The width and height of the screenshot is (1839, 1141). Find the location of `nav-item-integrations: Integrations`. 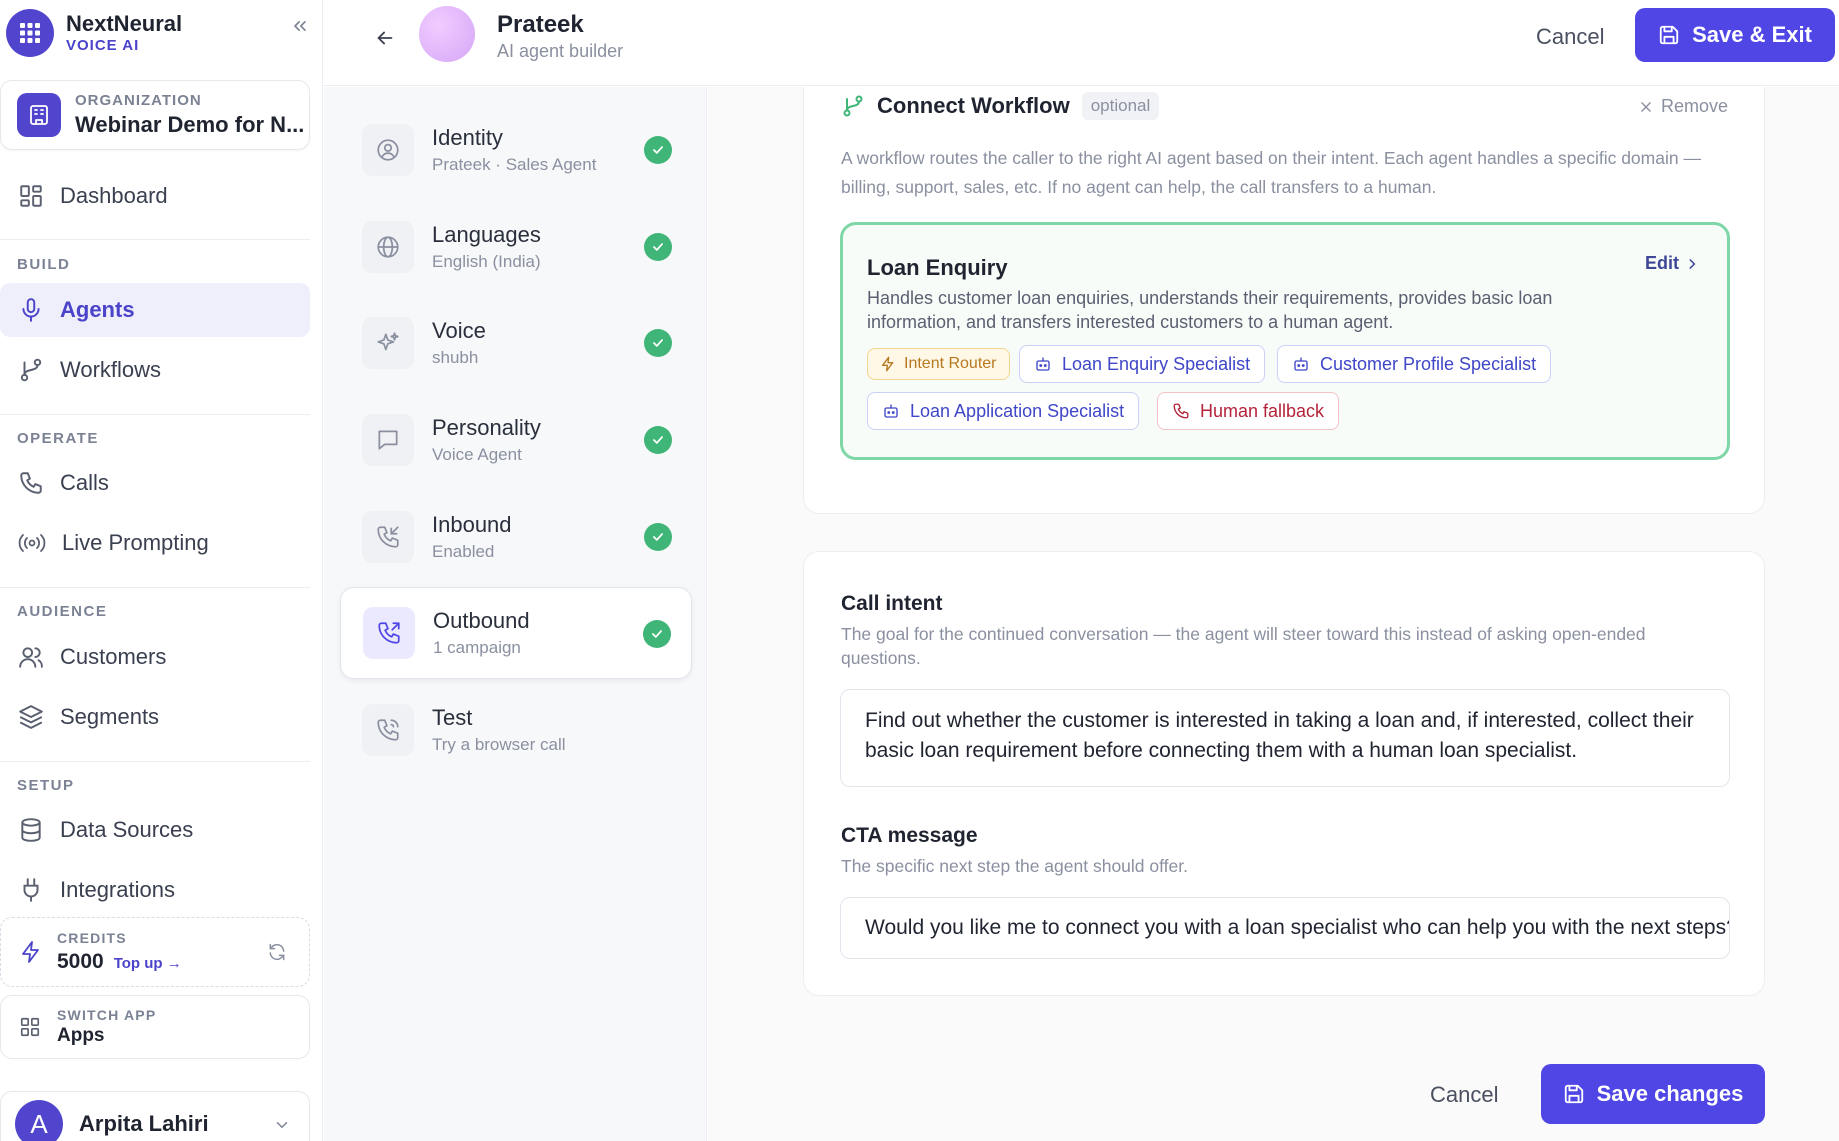

nav-item-integrations: Integrations is located at coordinates (155, 890).